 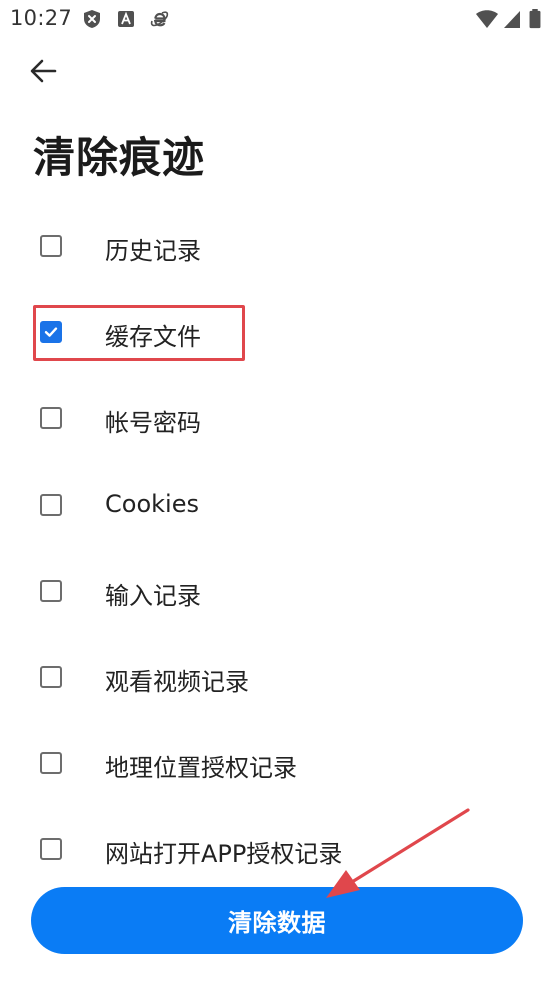 I want to click on option-label: 历史记录, so click(x=153, y=251).